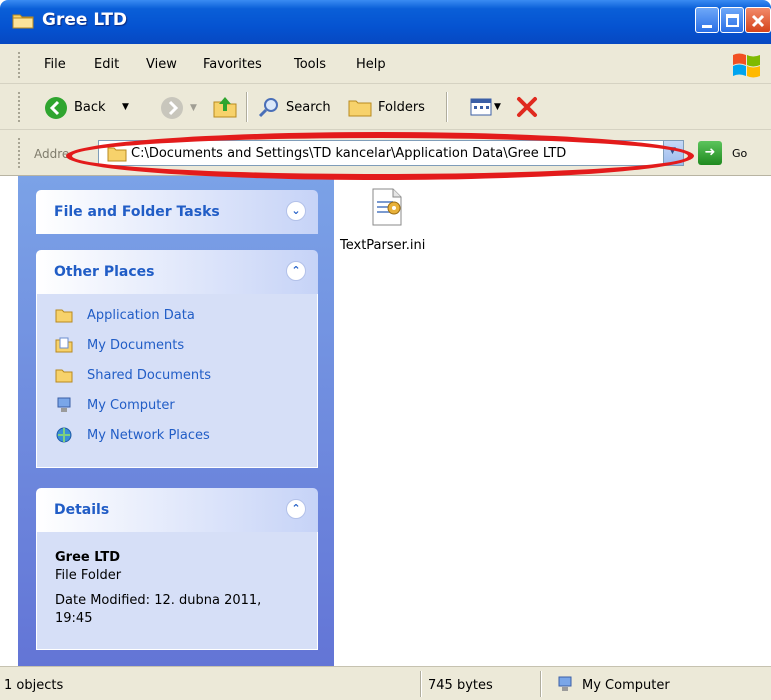  I want to click on expand-chevron-icon: ⌄, so click(296, 211).